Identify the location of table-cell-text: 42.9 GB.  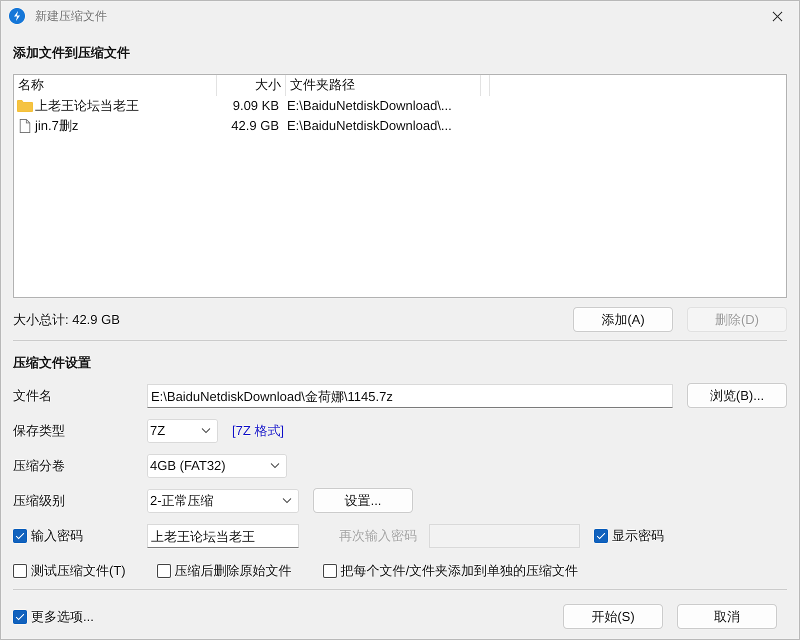
(255, 126).